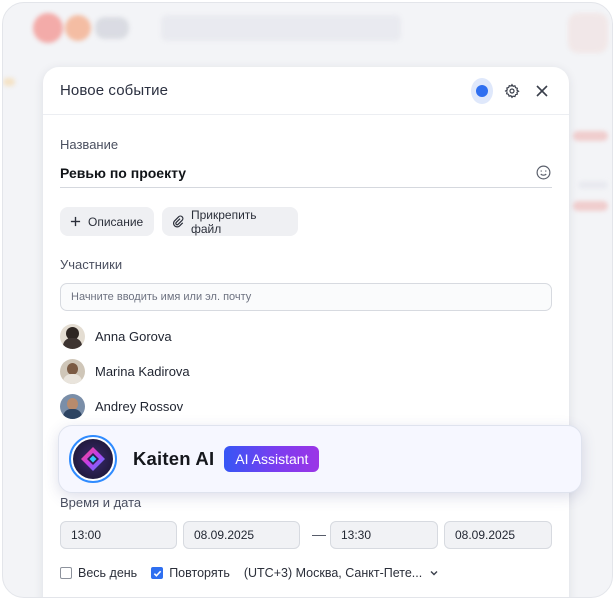 The image size is (615, 600). What do you see at coordinates (174, 458) in the screenshot?
I see `ai-assistant-name: Kaiten AI` at bounding box center [174, 458].